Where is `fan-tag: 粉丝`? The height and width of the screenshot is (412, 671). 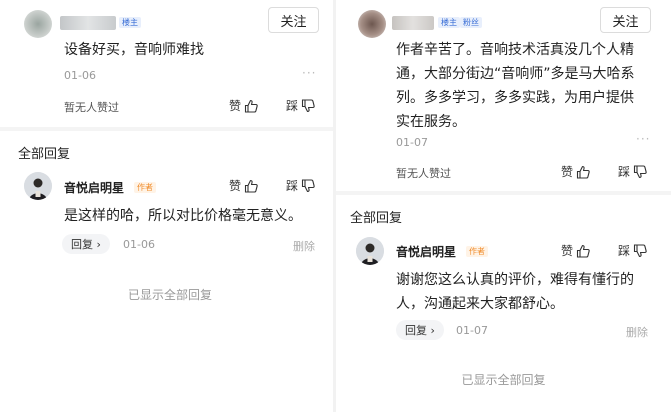
fan-tag: 粉丝 is located at coordinates (471, 22).